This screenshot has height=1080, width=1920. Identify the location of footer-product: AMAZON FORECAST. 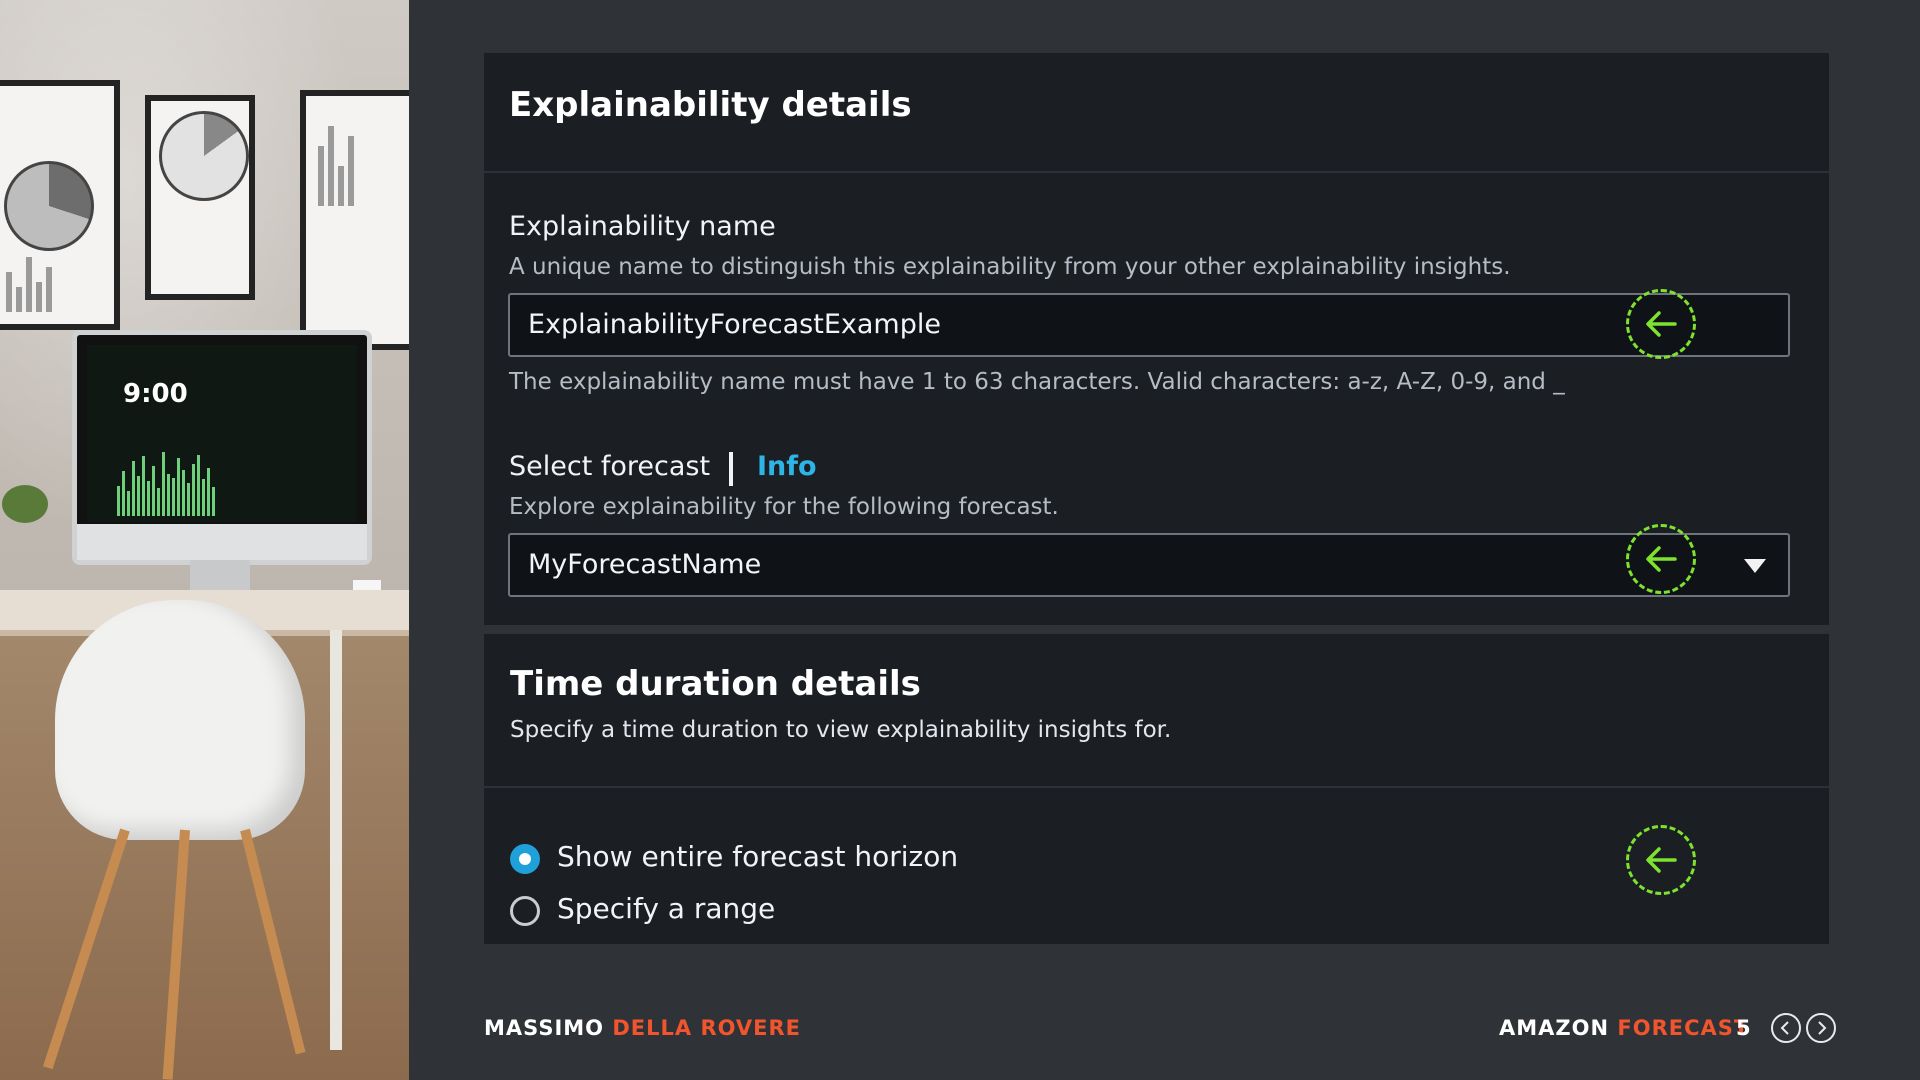
(1624, 1028).